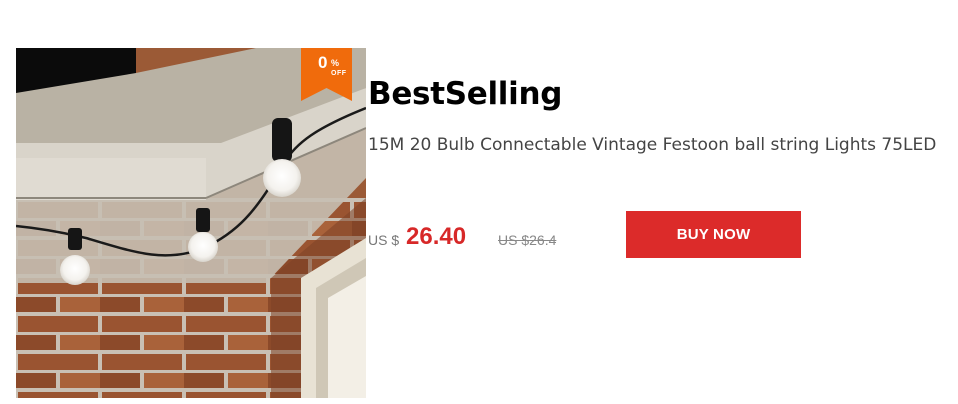 The image size is (958, 404). Describe the element at coordinates (339, 73) in the screenshot. I see `discount-off-label: OFF` at that location.